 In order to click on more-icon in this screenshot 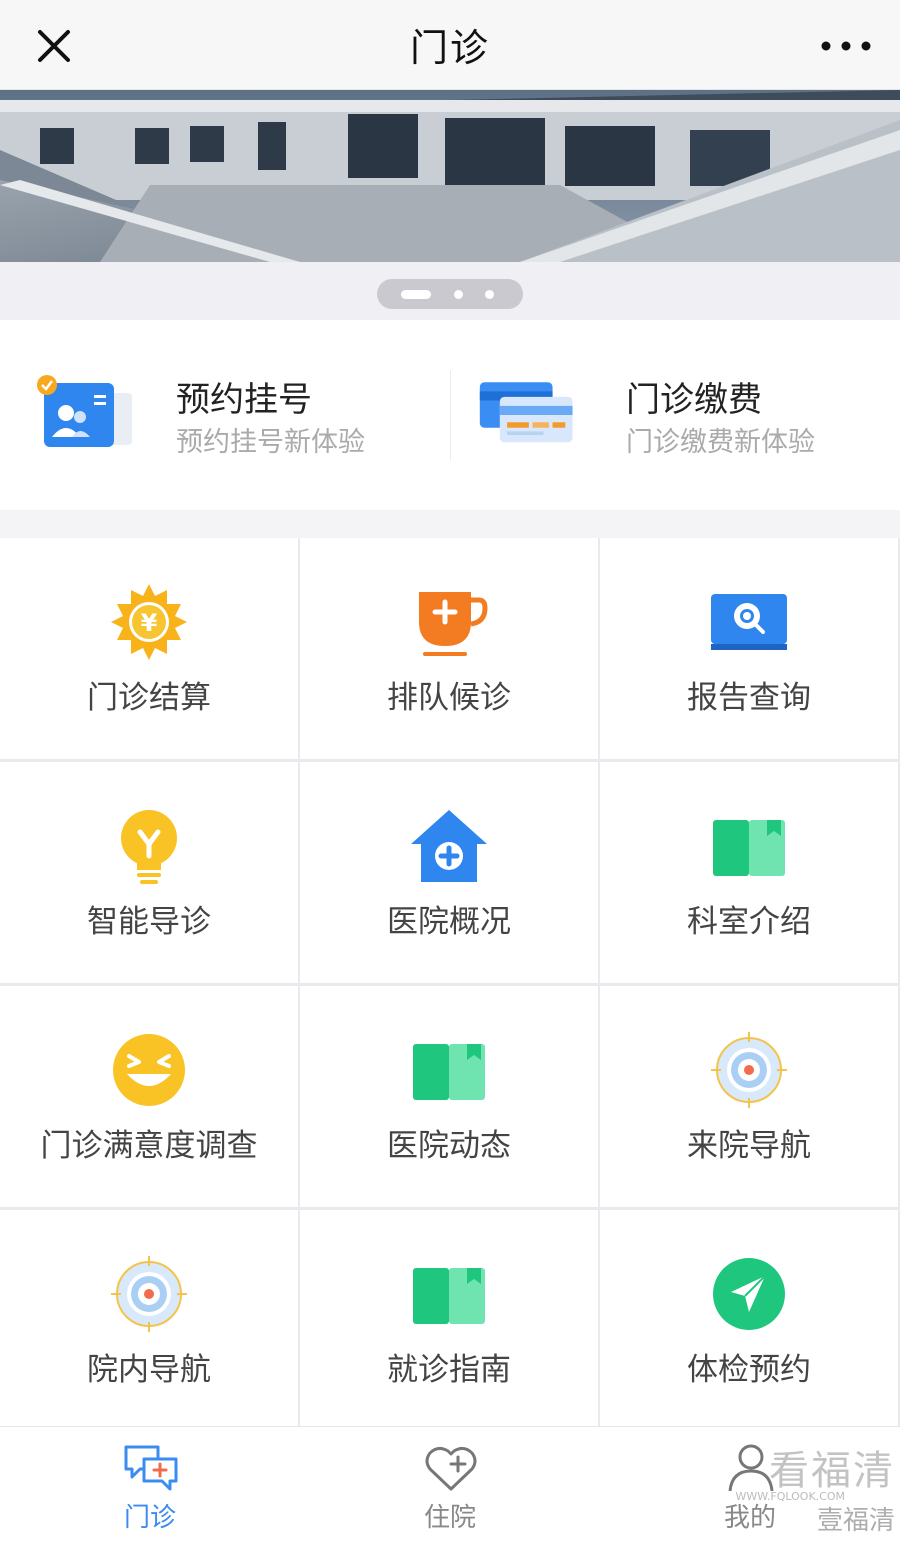, I will do `click(846, 46)`.